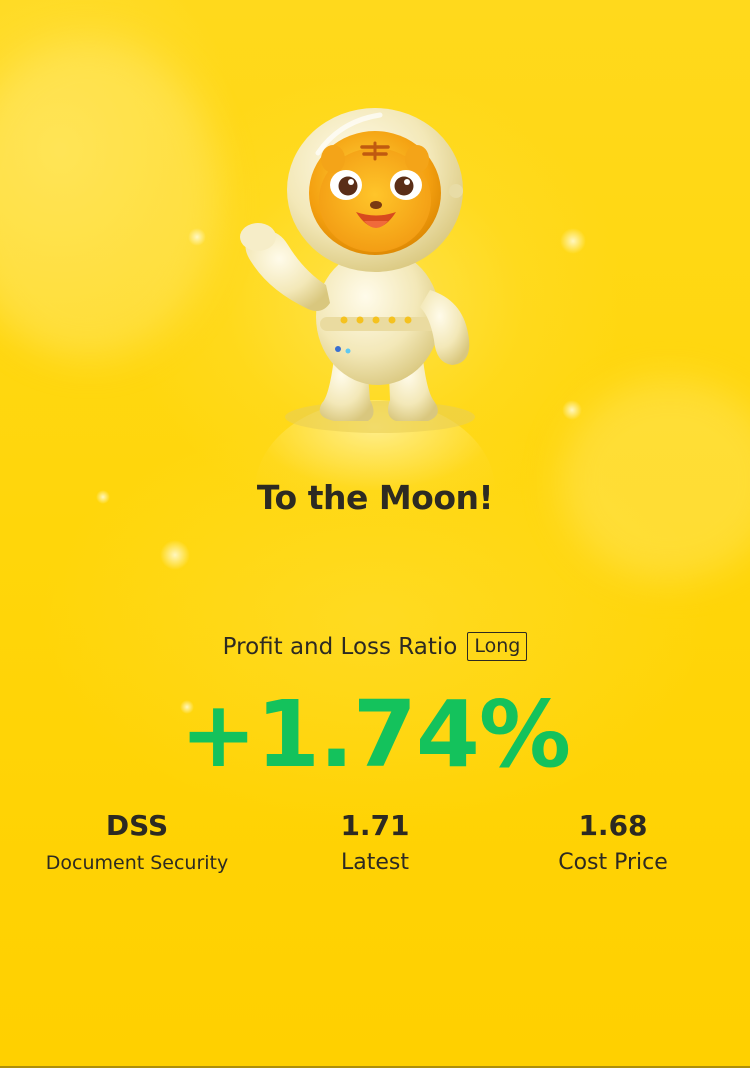 This screenshot has width=750, height=1068. What do you see at coordinates (137, 863) in the screenshot?
I see `stock-name: Document Security` at bounding box center [137, 863].